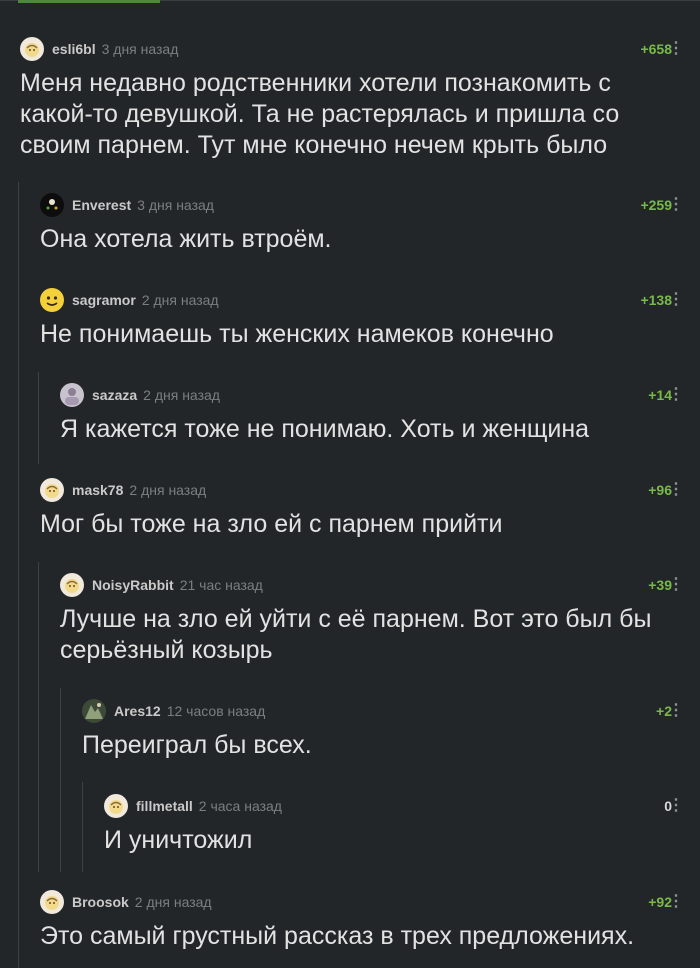 The image size is (700, 968). I want to click on dark-avatar-icon, so click(52, 205).